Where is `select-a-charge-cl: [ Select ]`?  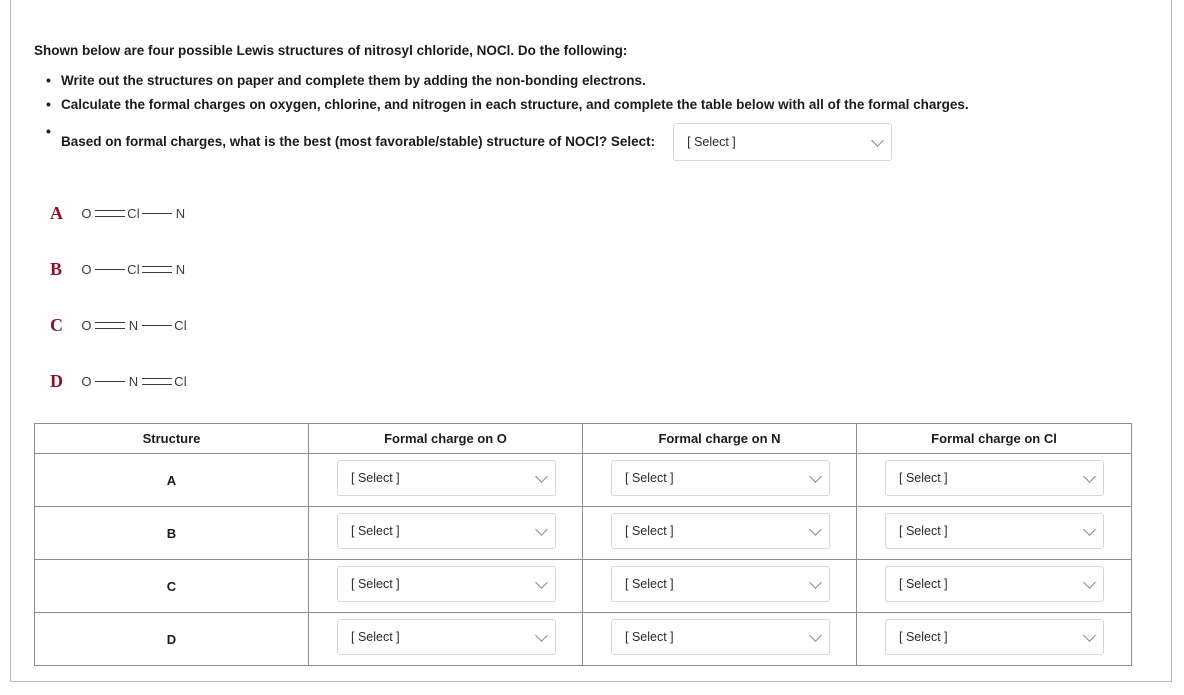
select-a-charge-cl: [ Select ] is located at coordinates (994, 477).